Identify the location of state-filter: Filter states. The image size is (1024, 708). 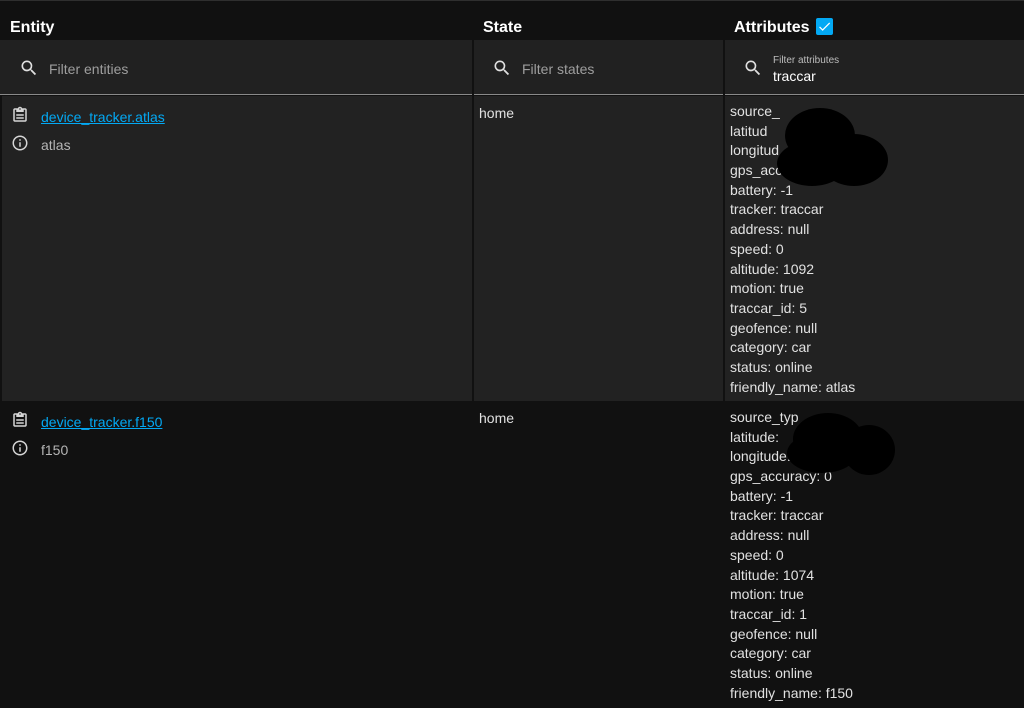
(598, 67).